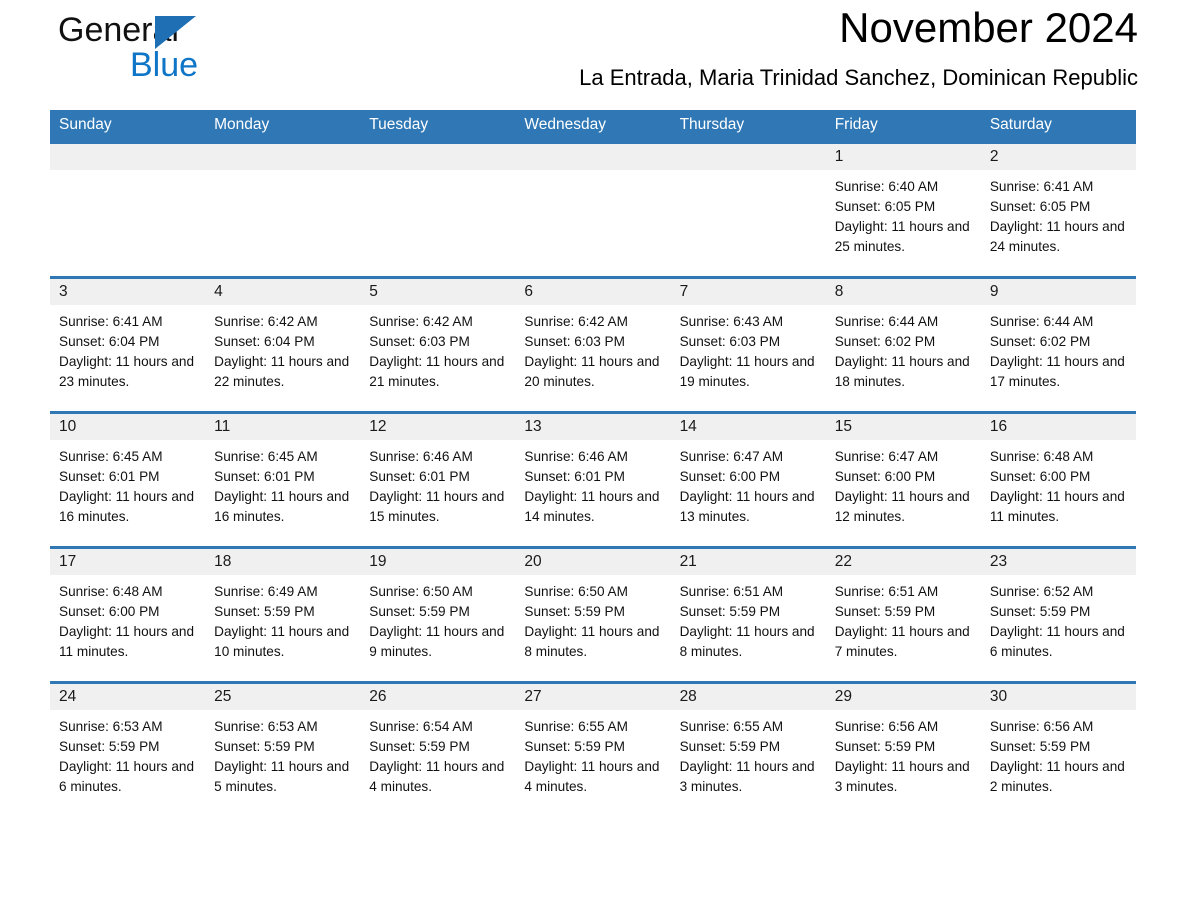 This screenshot has height=918, width=1188. What do you see at coordinates (1058, 292) in the screenshot?
I see `day-number: 9` at bounding box center [1058, 292].